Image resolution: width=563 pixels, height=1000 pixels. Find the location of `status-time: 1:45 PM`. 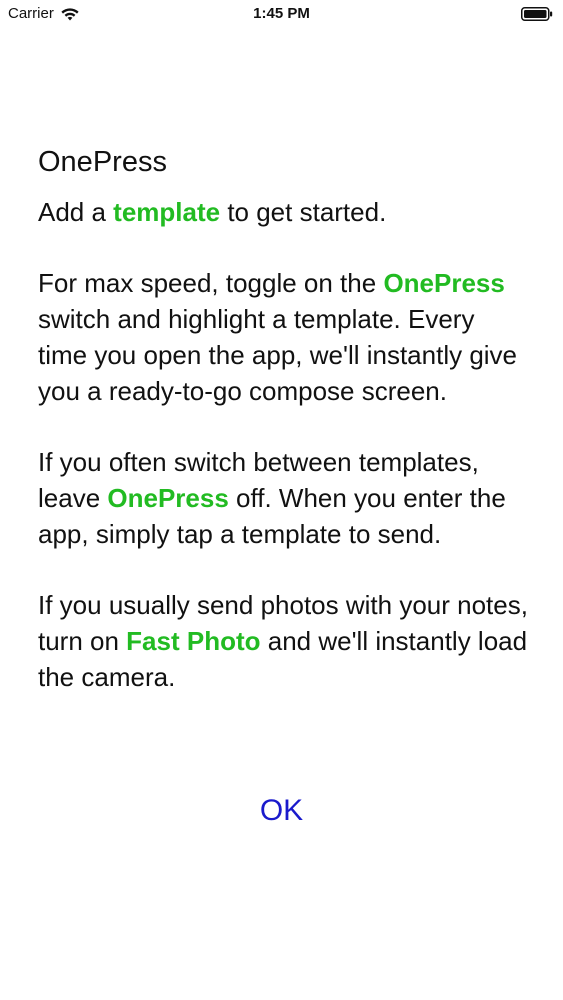

status-time: 1:45 PM is located at coordinates (281, 13).